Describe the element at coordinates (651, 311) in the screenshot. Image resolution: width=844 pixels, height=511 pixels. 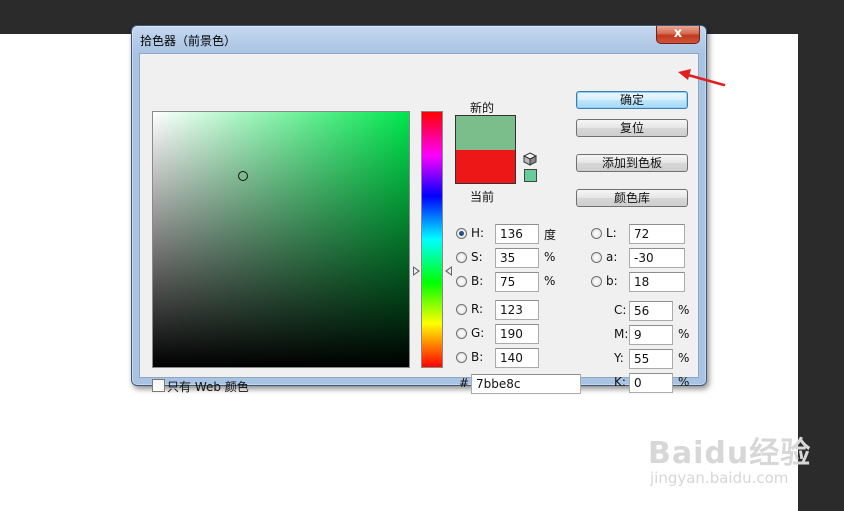
I see `cyan-input` at that location.